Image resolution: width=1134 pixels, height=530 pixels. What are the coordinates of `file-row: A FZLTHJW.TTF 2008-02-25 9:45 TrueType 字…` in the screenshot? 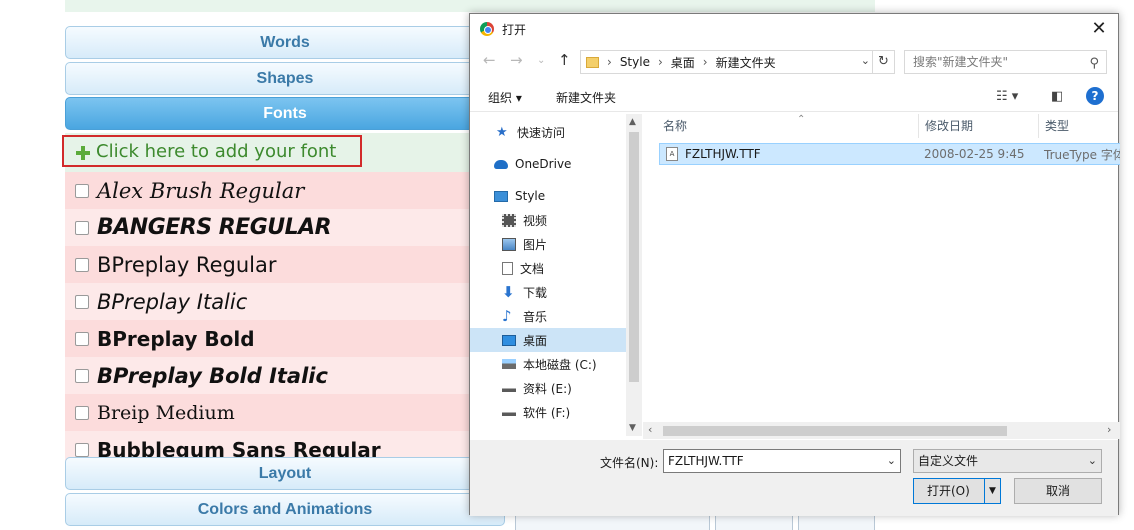 It's located at (889, 154).